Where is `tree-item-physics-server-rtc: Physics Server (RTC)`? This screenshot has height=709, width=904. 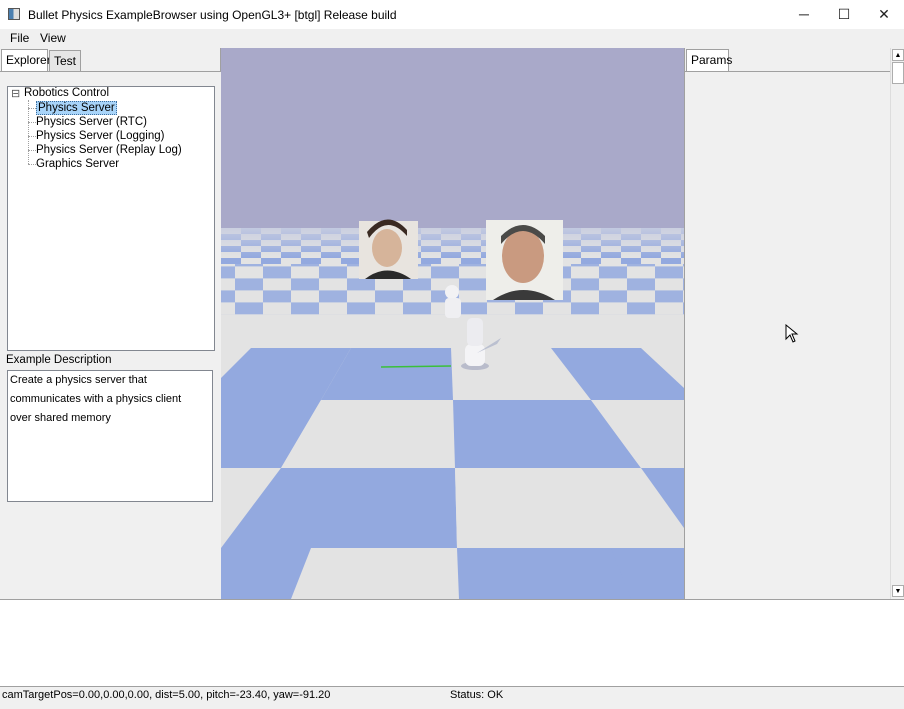 tree-item-physics-server-rtc: Physics Server (RTC) is located at coordinates (91, 122).